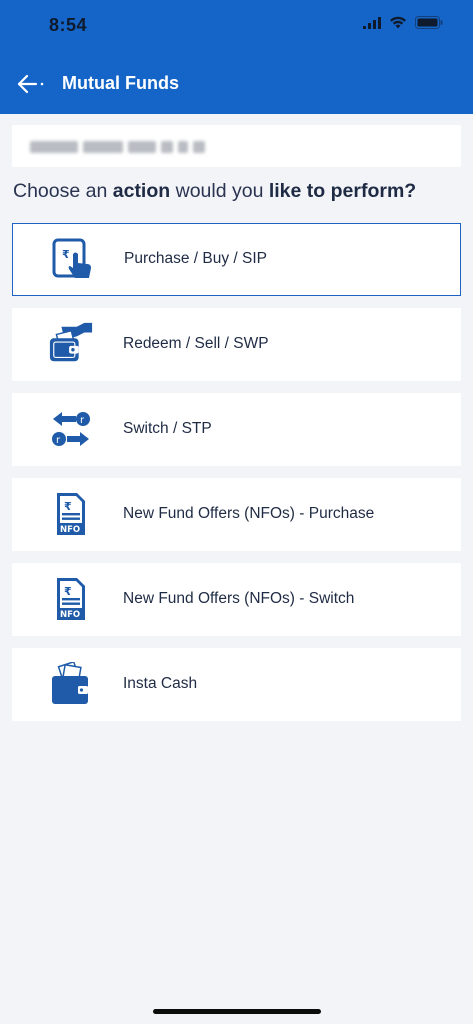 This screenshot has height=1024, width=473. What do you see at coordinates (249, 513) in the screenshot?
I see `action-label: New Fund Offers (NFOs) - Purchase` at bounding box center [249, 513].